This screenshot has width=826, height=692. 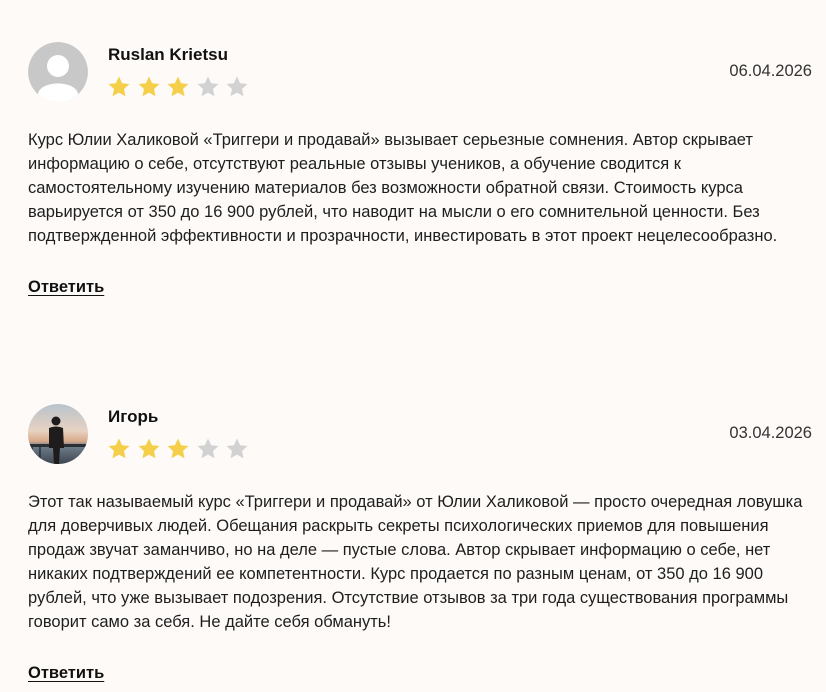 I want to click on user-photo-icon, so click(x=58, y=434).